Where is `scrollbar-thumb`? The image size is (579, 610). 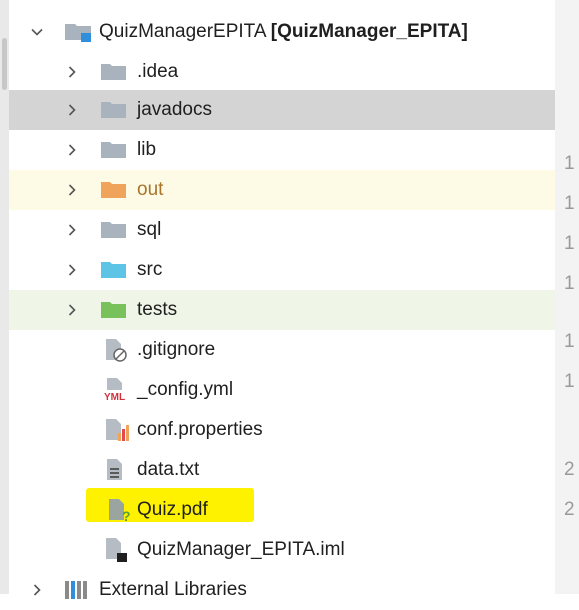 scrollbar-thumb is located at coordinates (4, 64).